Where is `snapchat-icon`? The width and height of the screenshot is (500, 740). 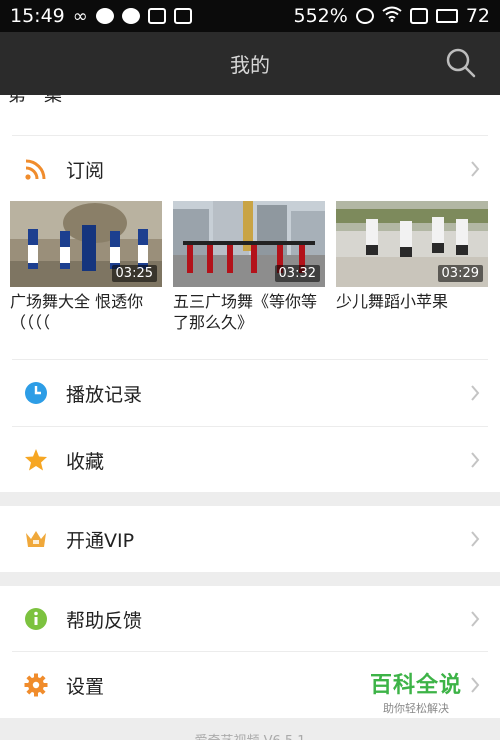
snapchat-icon is located at coordinates (182, 16).